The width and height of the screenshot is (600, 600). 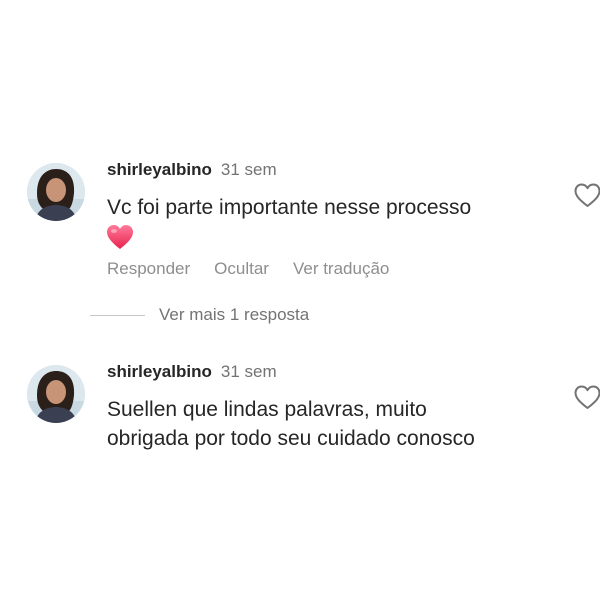 I want to click on reply-button: Responder, so click(x=148, y=268).